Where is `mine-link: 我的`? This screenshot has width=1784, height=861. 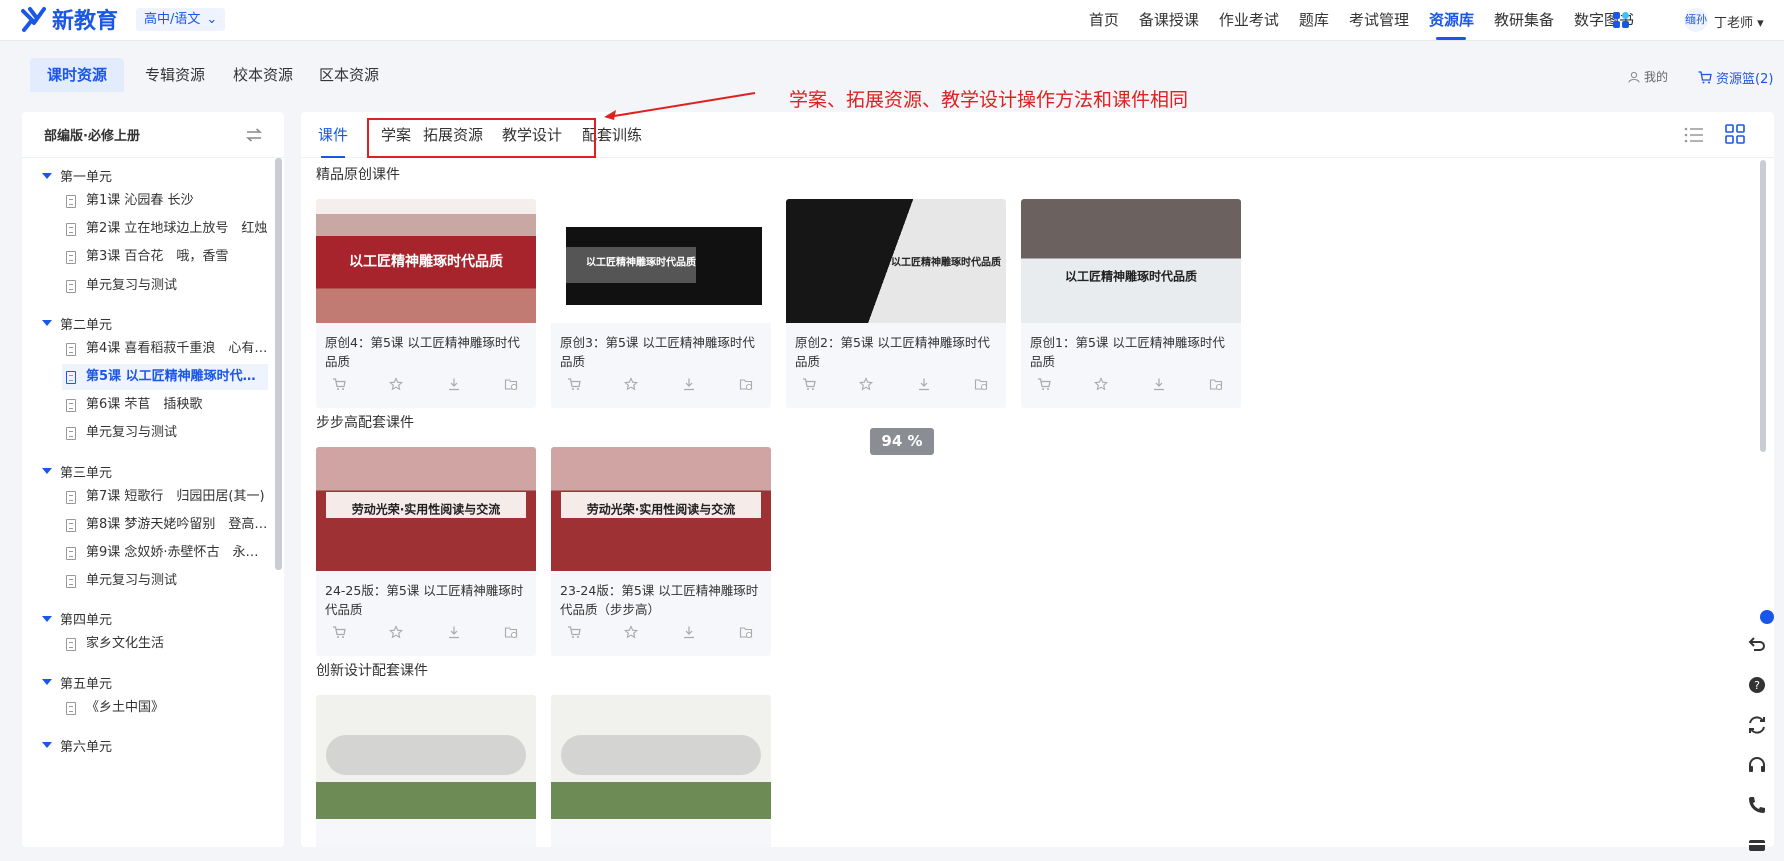
mine-link: 我的 is located at coordinates (1648, 76).